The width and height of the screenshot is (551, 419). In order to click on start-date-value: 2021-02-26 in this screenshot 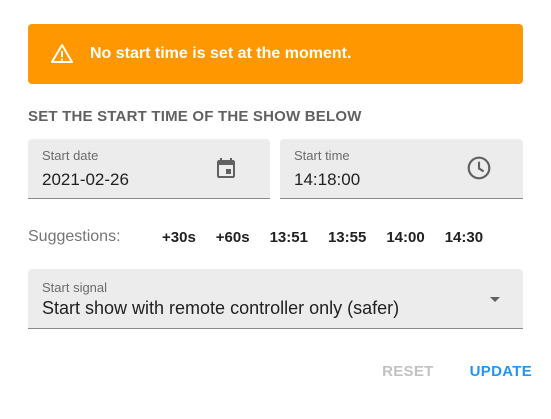, I will do `click(85, 180)`.